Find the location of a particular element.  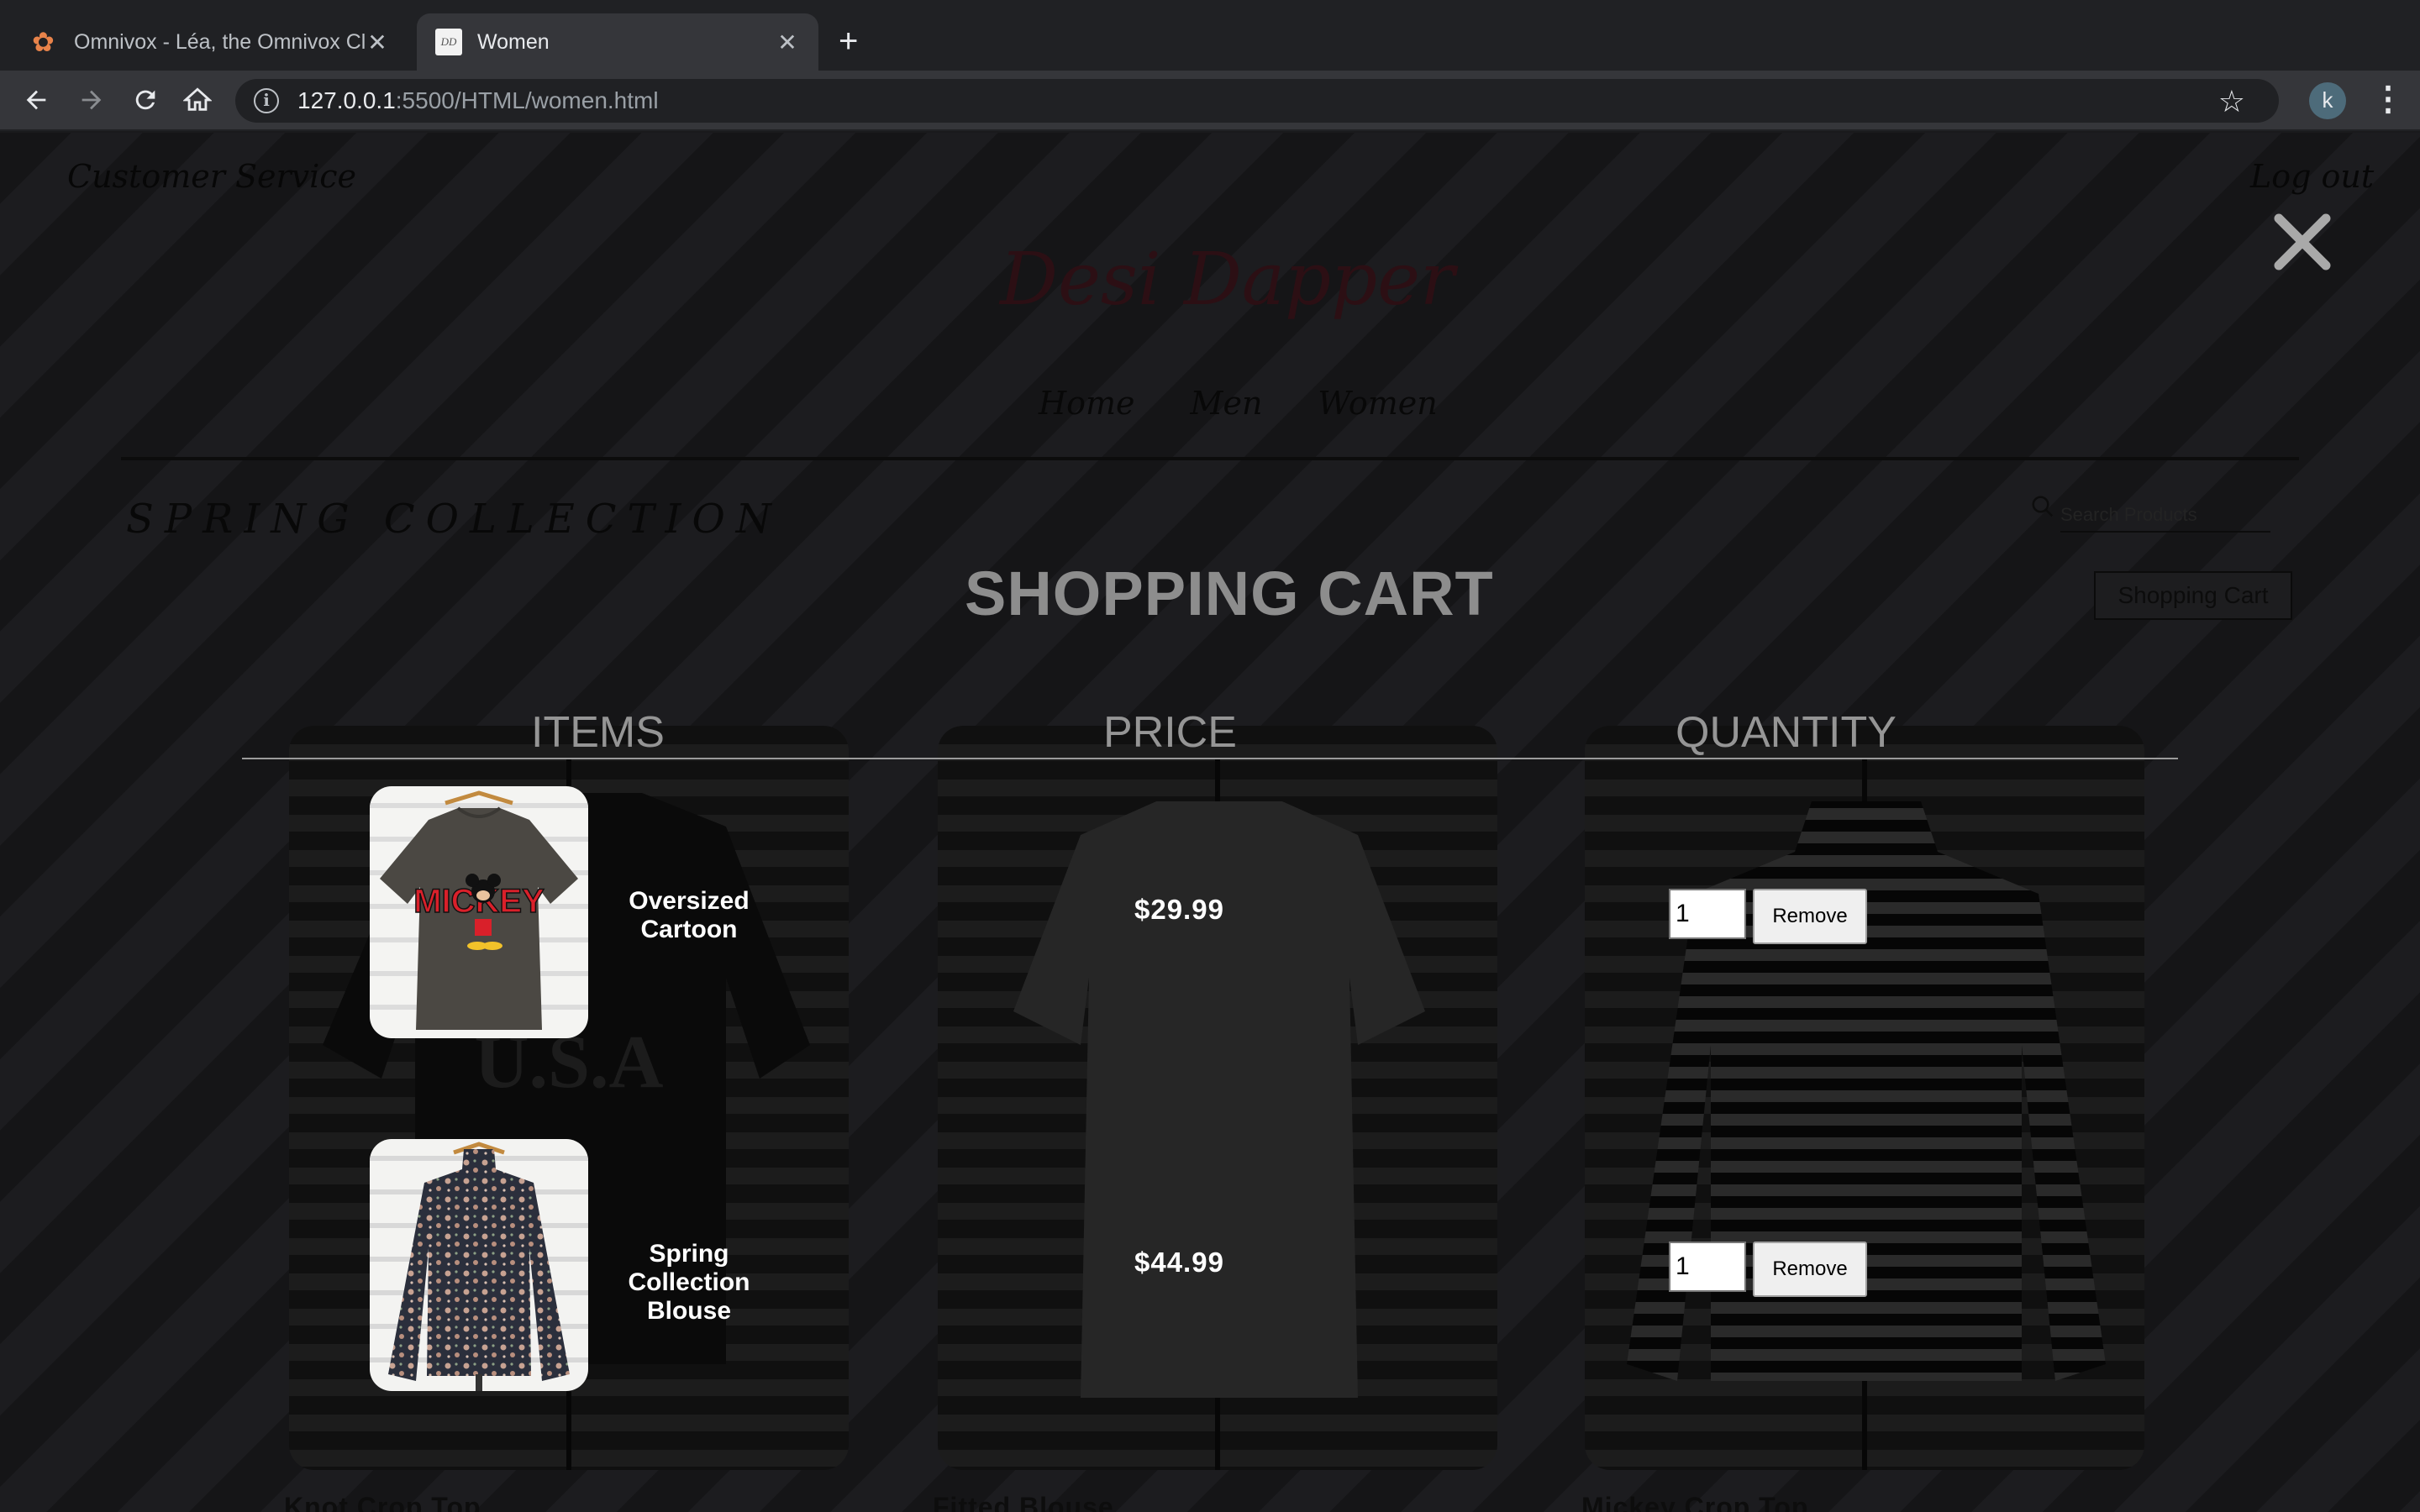

back-arrow-icon is located at coordinates (36, 100).